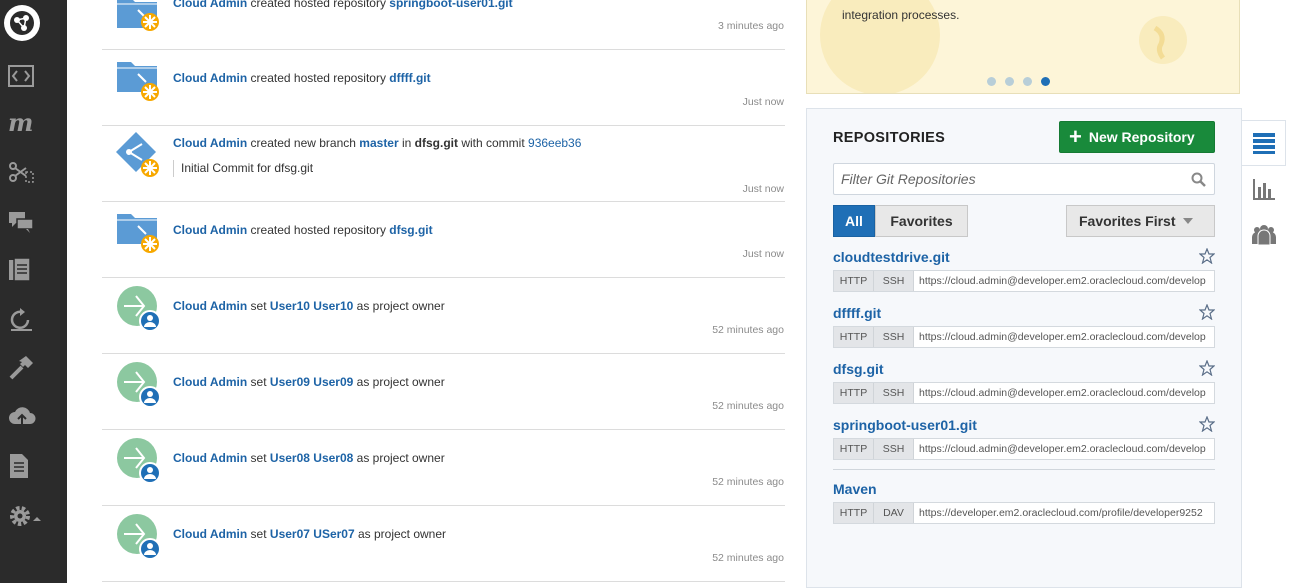  What do you see at coordinates (33, 222) in the screenshot?
I see `chat-icon` at bounding box center [33, 222].